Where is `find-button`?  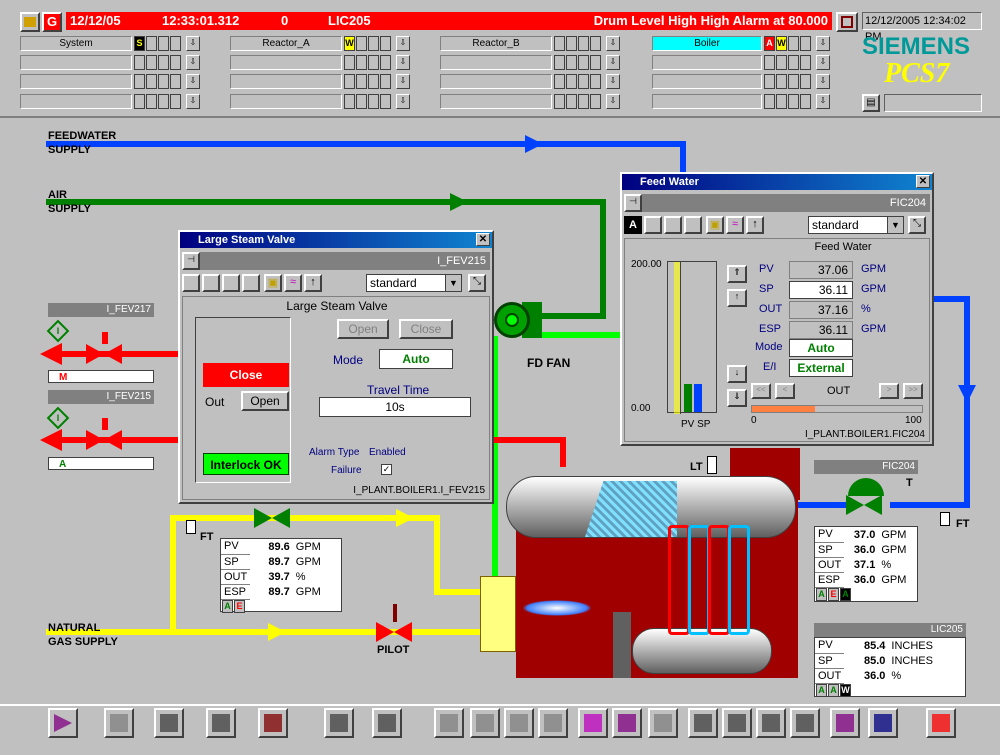
find-button is located at coordinates (805, 723).